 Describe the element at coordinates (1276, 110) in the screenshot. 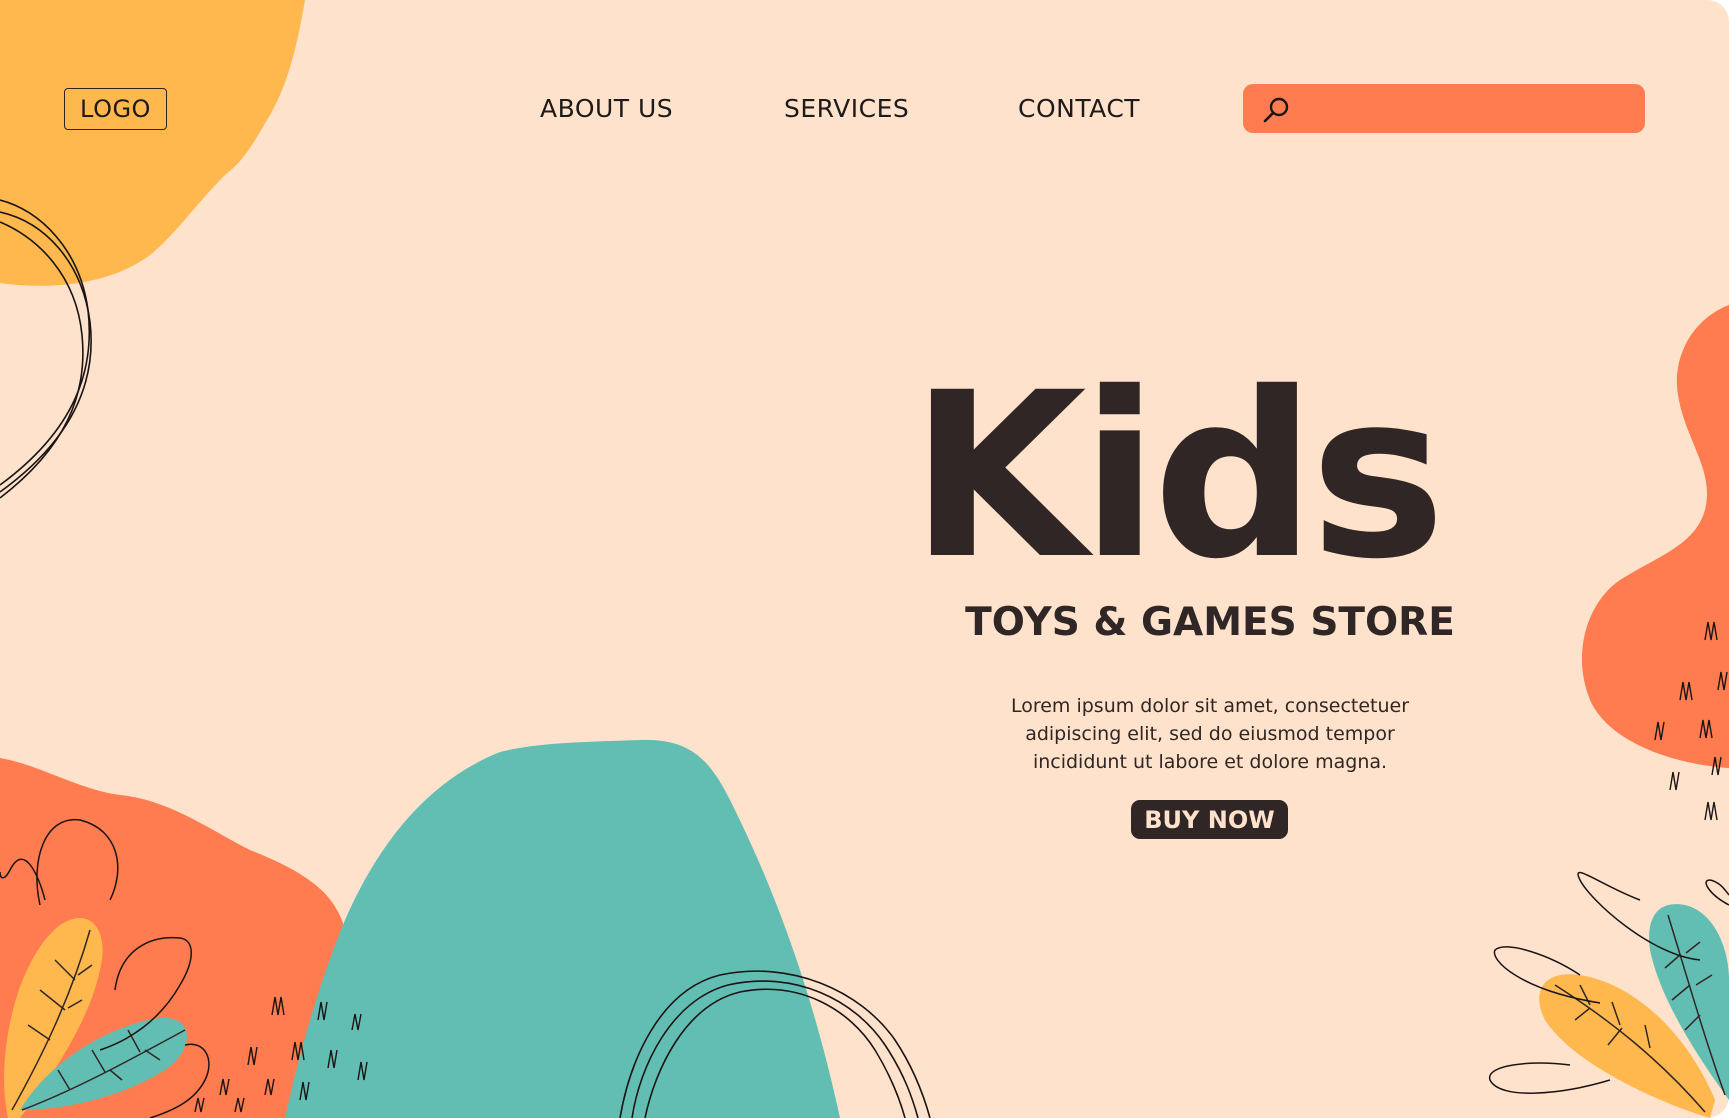

I see `search-icon` at that location.